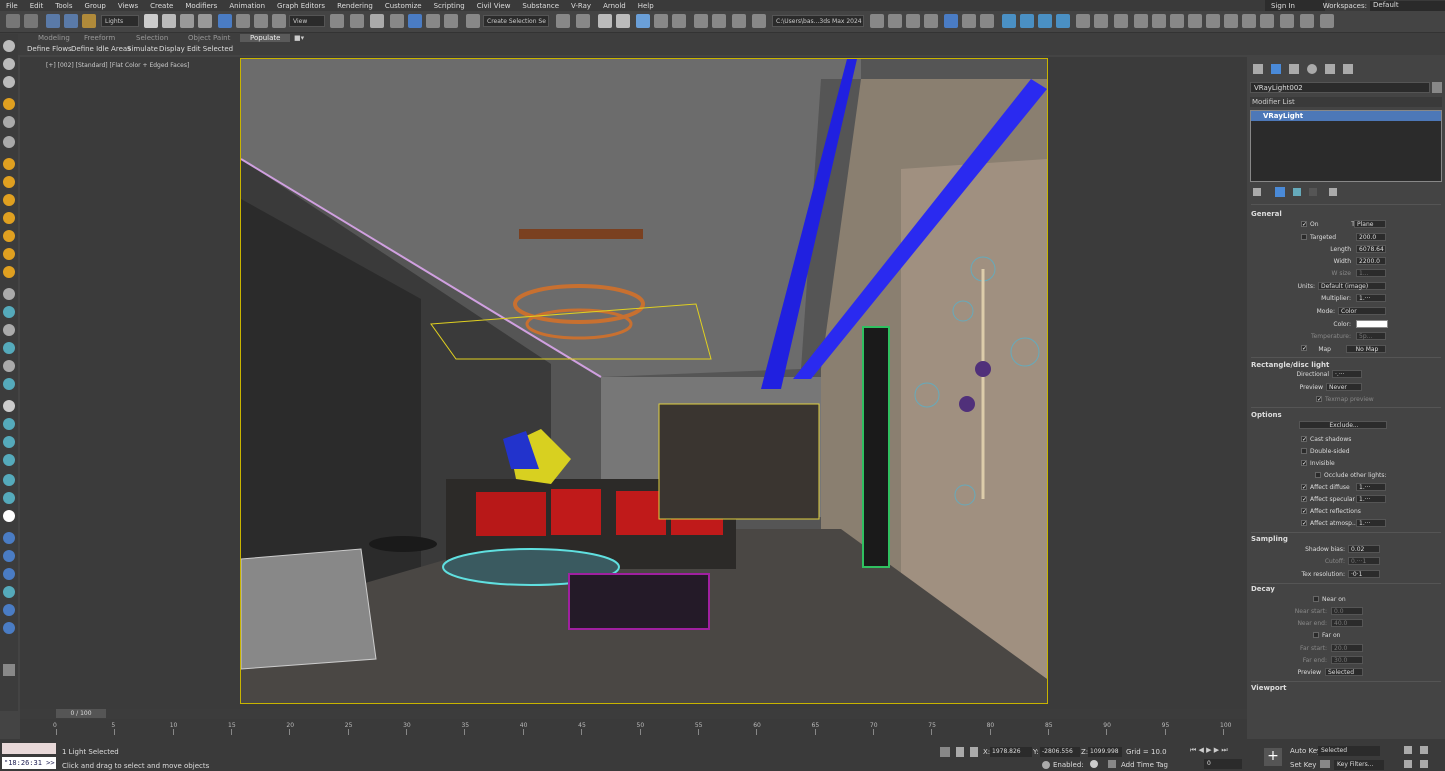  Describe the element at coordinates (719, 21) in the screenshot. I see `render-setup-icon` at that location.